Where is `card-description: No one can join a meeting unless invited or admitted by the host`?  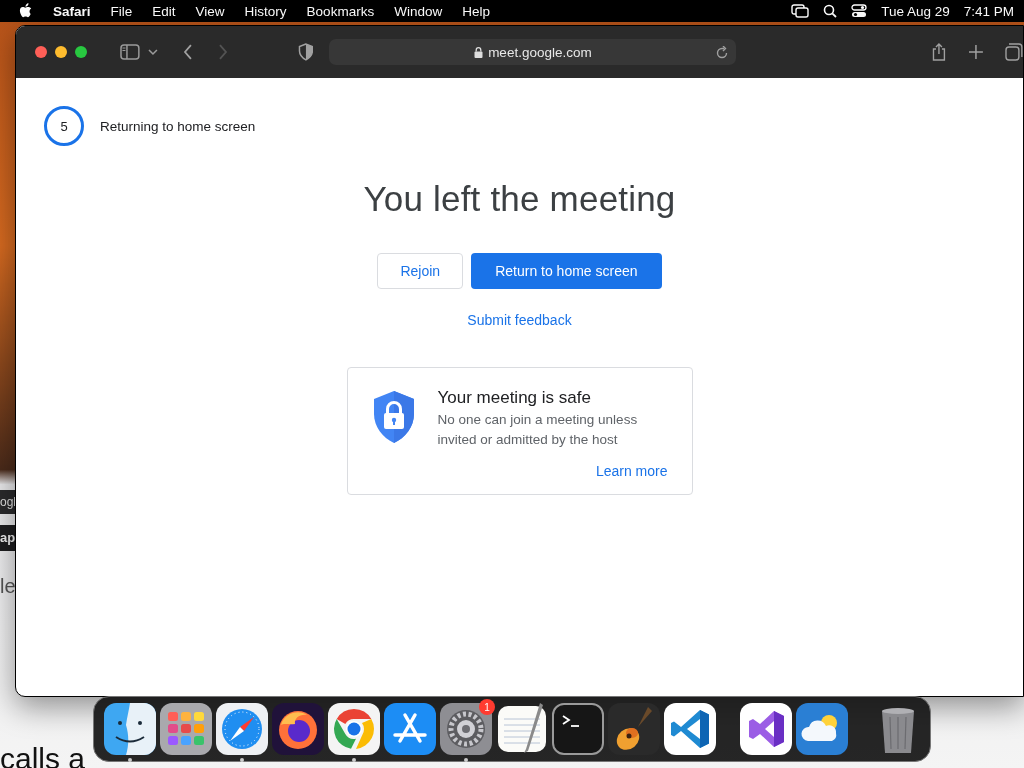
card-description: No one can join a meeting unless invited or admitted by the host is located at coordinates (538, 430).